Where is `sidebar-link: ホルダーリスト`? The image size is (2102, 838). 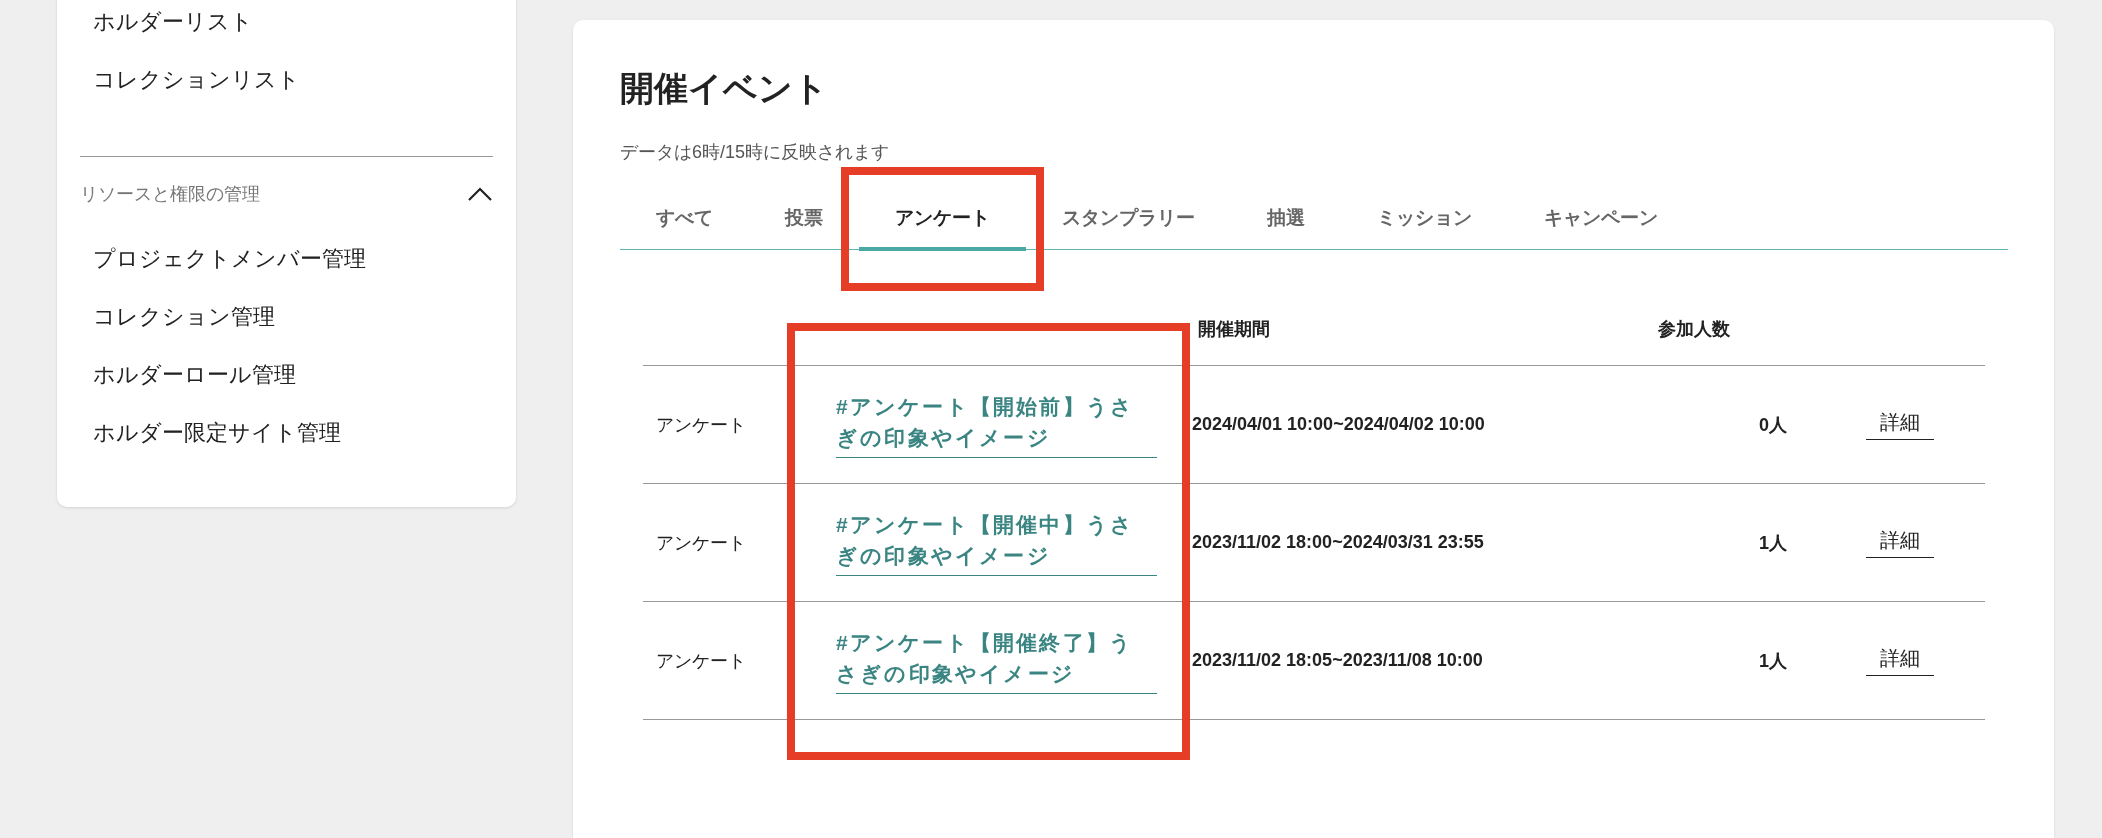
sidebar-link: ホルダーリスト is located at coordinates (155, 25).